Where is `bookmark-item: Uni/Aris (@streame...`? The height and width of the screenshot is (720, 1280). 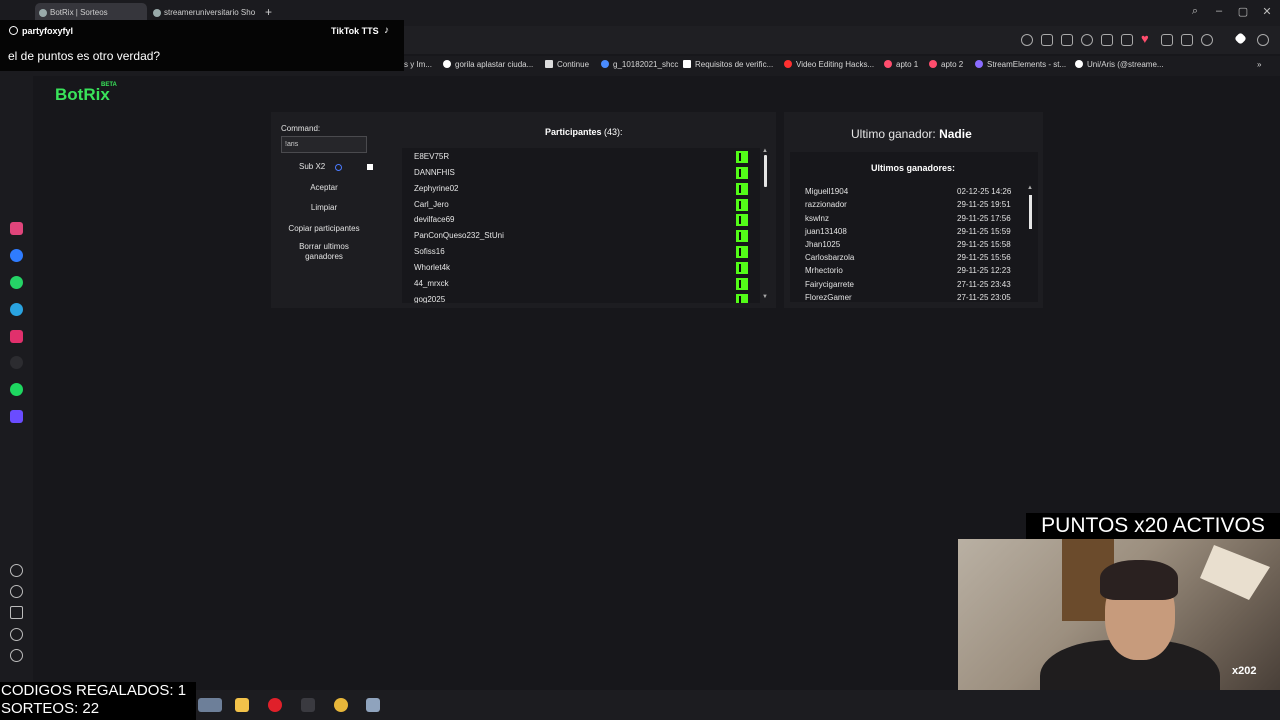
bookmark-item: Uni/Aris (@streame... is located at coordinates (1119, 65).